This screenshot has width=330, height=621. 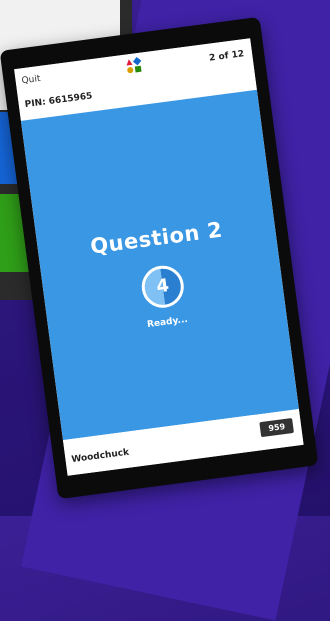 What do you see at coordinates (226, 56) in the screenshot?
I see `question-progress: 2 of 12` at bounding box center [226, 56].